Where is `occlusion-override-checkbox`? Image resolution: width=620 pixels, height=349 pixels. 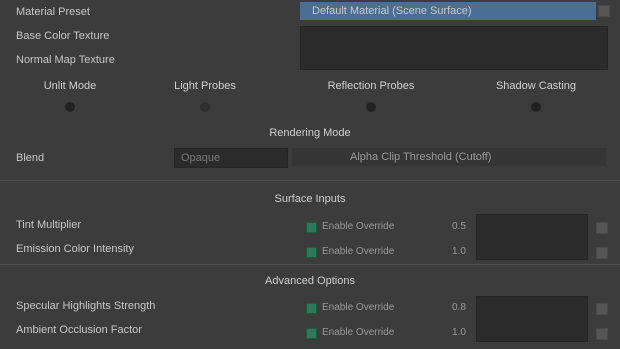
occlusion-override-checkbox is located at coordinates (311, 333).